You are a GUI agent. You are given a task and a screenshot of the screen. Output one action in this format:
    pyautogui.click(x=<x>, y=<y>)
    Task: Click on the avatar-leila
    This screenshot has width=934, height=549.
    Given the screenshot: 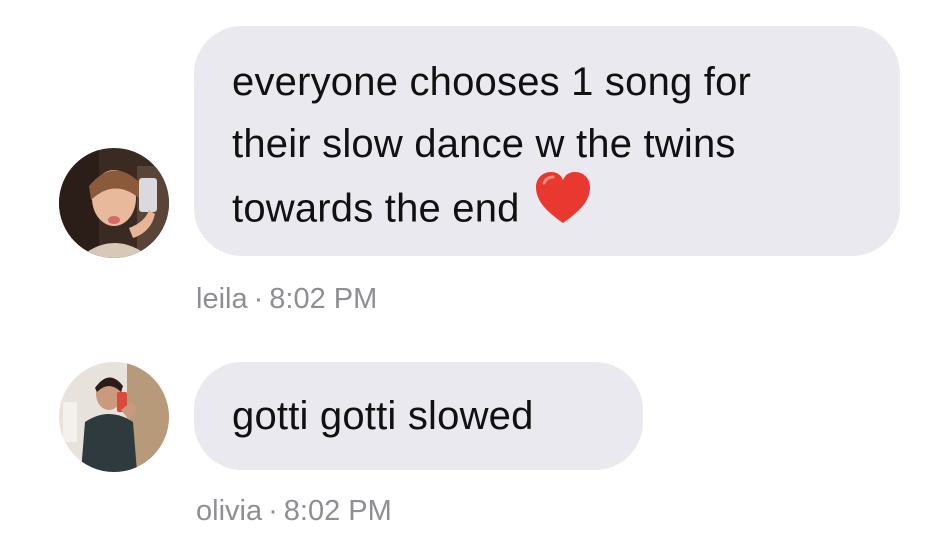 What is the action you would take?
    pyautogui.click(x=114, y=203)
    